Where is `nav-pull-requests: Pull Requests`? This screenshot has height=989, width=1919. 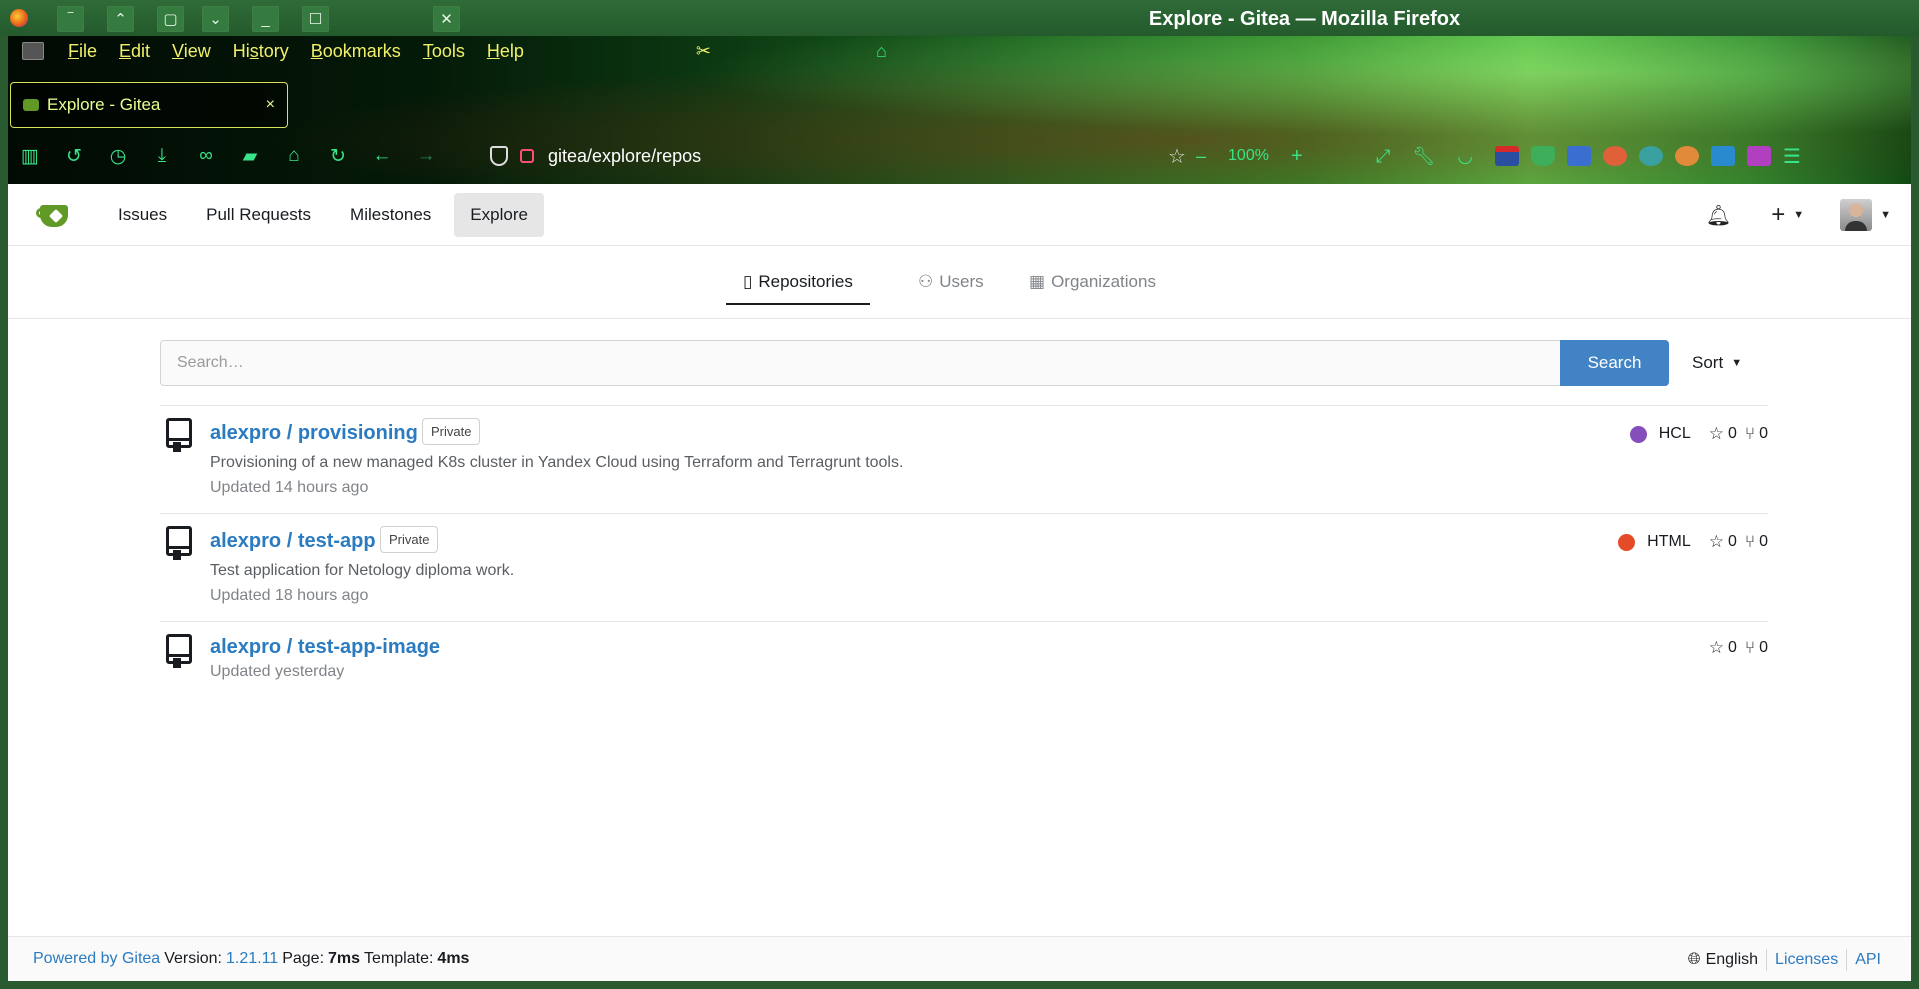
nav-pull-requests: Pull Requests is located at coordinates (258, 215).